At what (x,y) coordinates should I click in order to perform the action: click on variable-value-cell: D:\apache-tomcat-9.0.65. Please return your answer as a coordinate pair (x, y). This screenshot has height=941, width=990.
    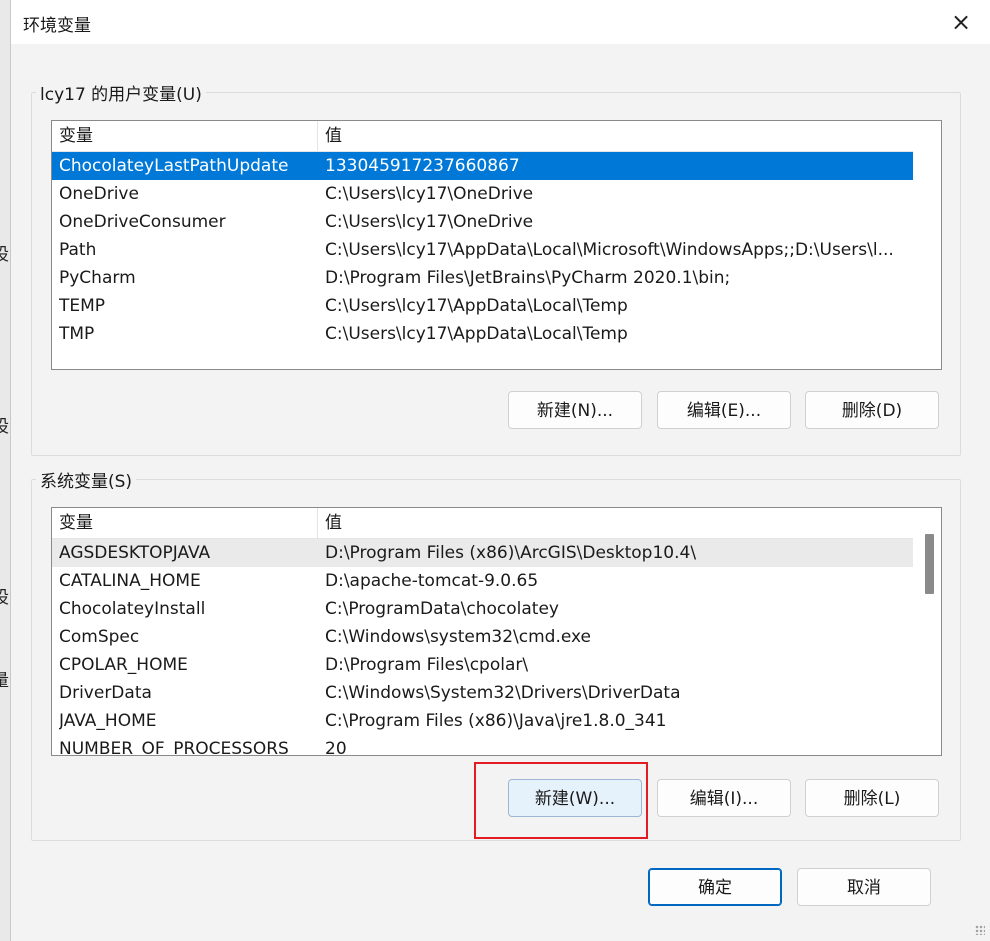
    Looking at the image, I should click on (432, 581).